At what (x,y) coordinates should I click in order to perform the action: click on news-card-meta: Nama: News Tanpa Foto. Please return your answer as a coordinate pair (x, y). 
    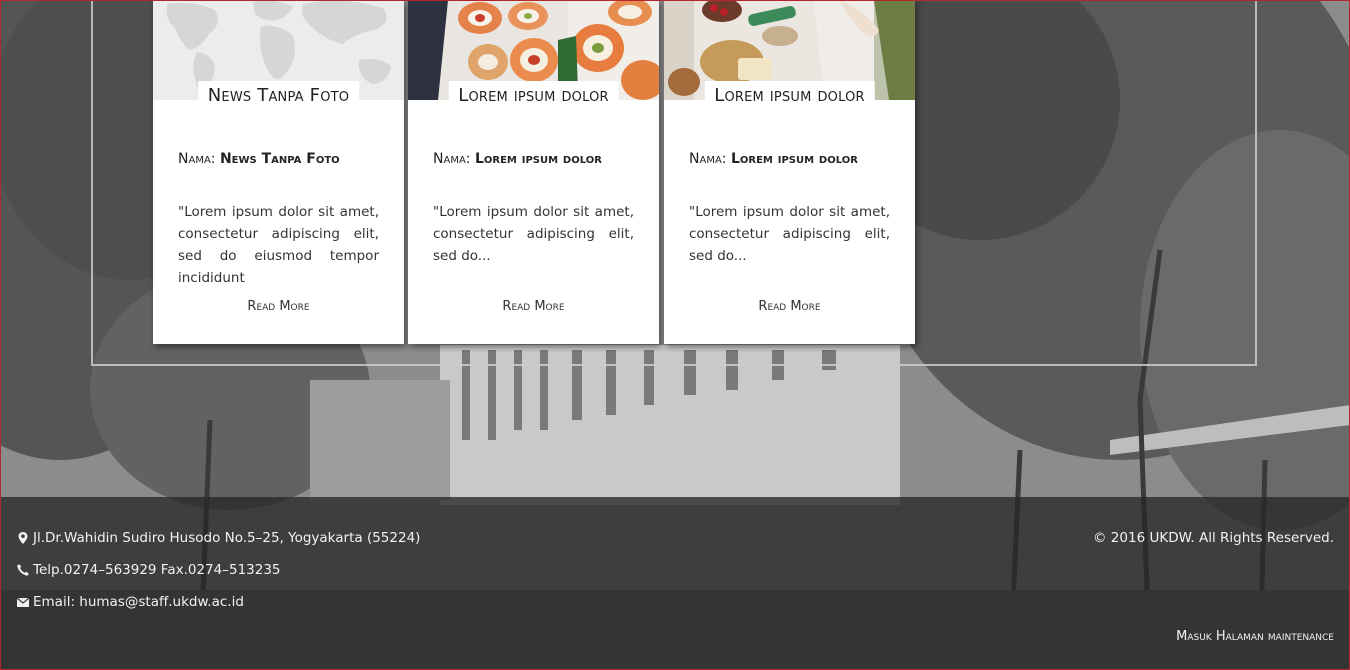
    Looking at the image, I should click on (259, 159).